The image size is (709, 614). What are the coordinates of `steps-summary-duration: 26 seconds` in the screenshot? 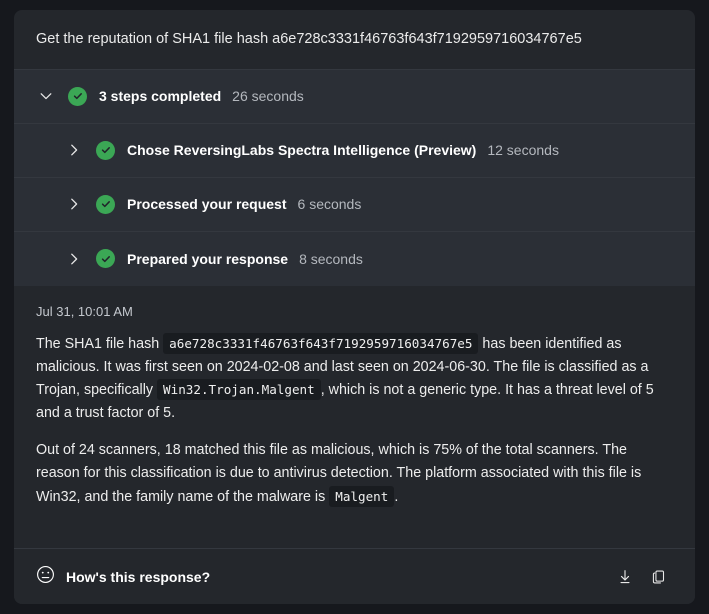 It's located at (268, 96).